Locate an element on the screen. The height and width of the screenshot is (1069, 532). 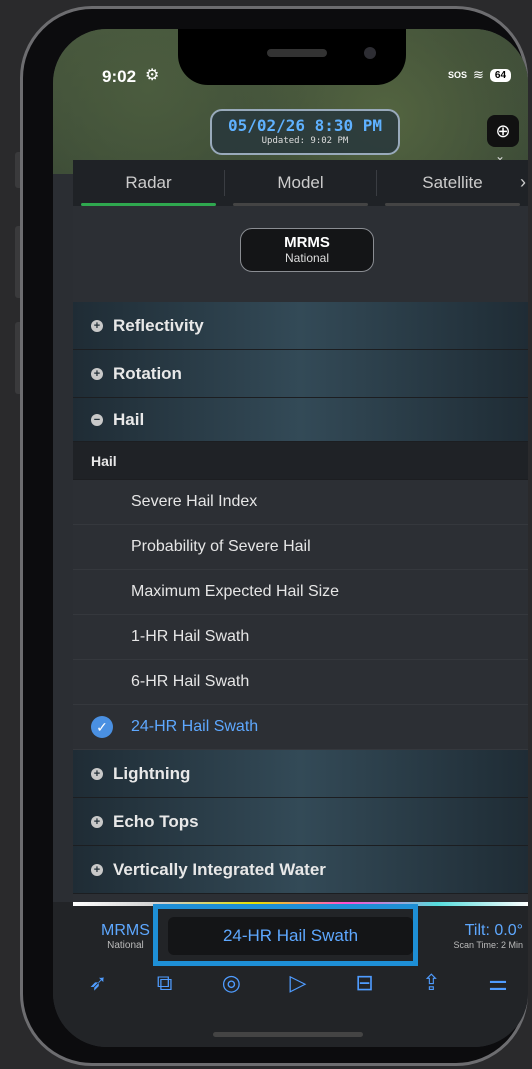
hail-subheader: Hail is located at coordinates (300, 461).